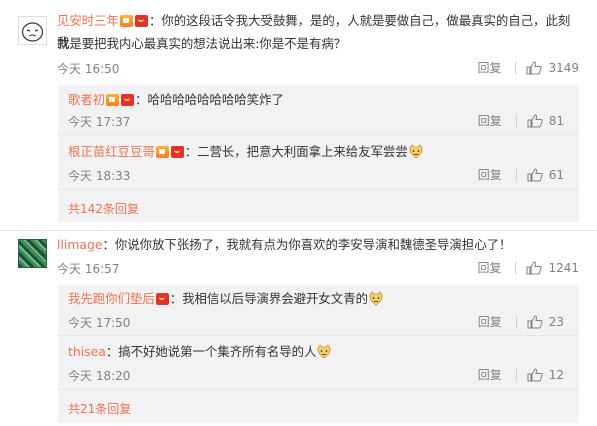 This screenshot has width=597, height=426. I want to click on like-count: 61, so click(556, 174).